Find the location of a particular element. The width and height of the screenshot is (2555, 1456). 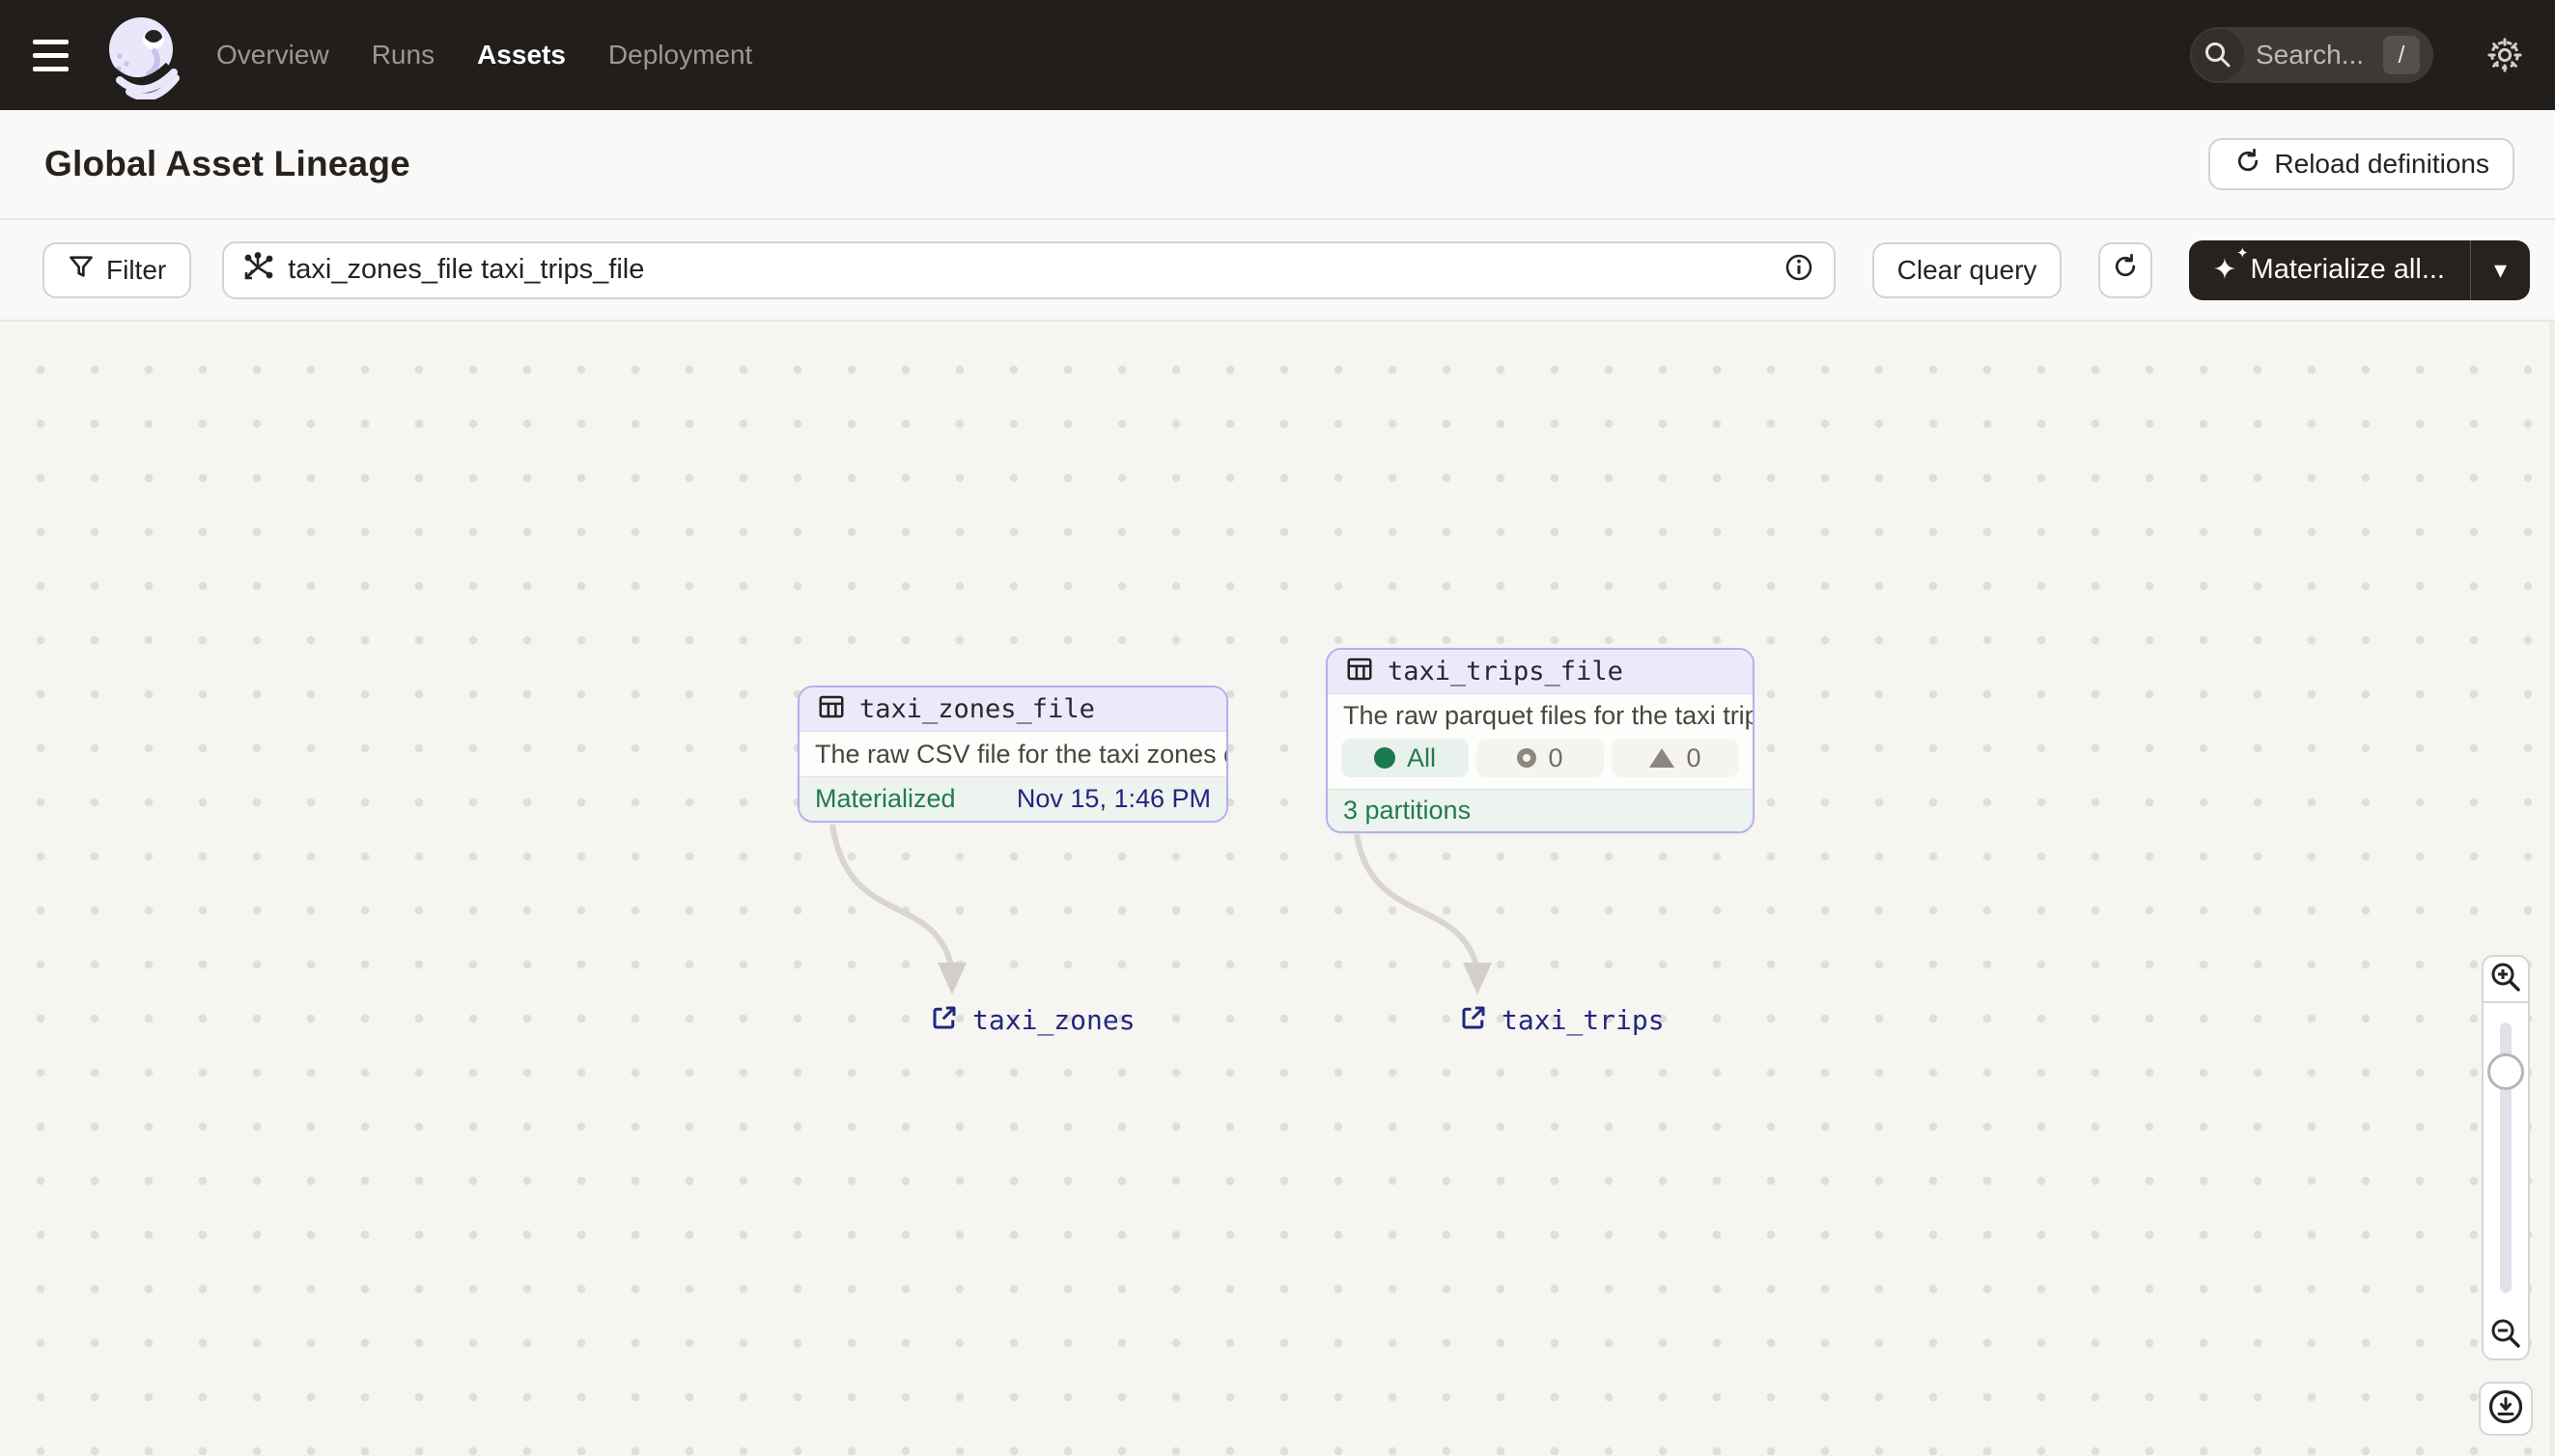

zoom-in-icon is located at coordinates (2505, 980).